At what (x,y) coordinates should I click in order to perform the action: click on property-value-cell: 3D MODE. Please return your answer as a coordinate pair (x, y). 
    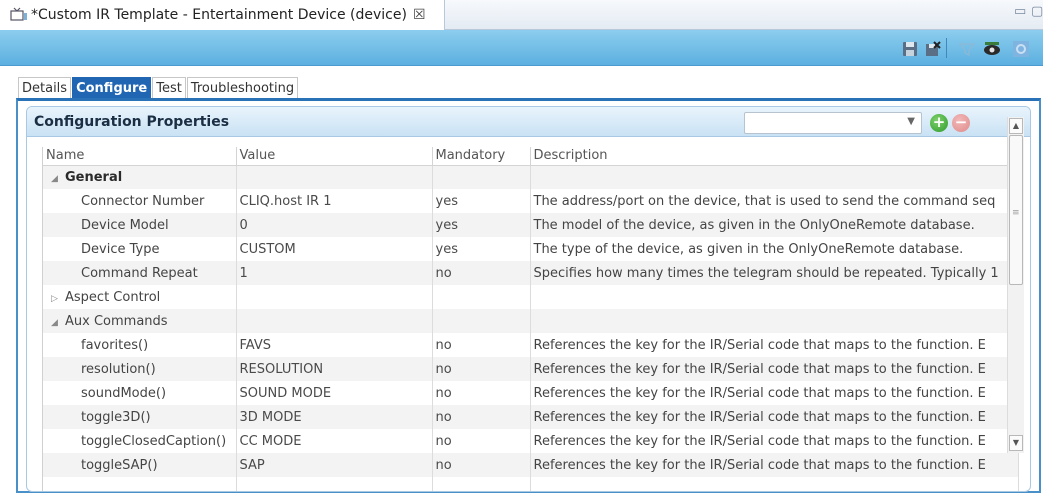
    Looking at the image, I should click on (334, 417).